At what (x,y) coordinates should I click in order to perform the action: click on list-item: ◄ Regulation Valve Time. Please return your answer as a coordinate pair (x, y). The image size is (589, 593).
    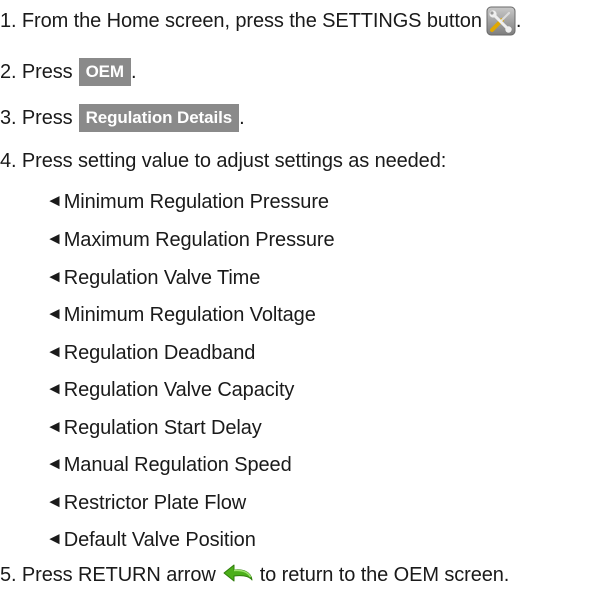
    Looking at the image, I should click on (153, 278).